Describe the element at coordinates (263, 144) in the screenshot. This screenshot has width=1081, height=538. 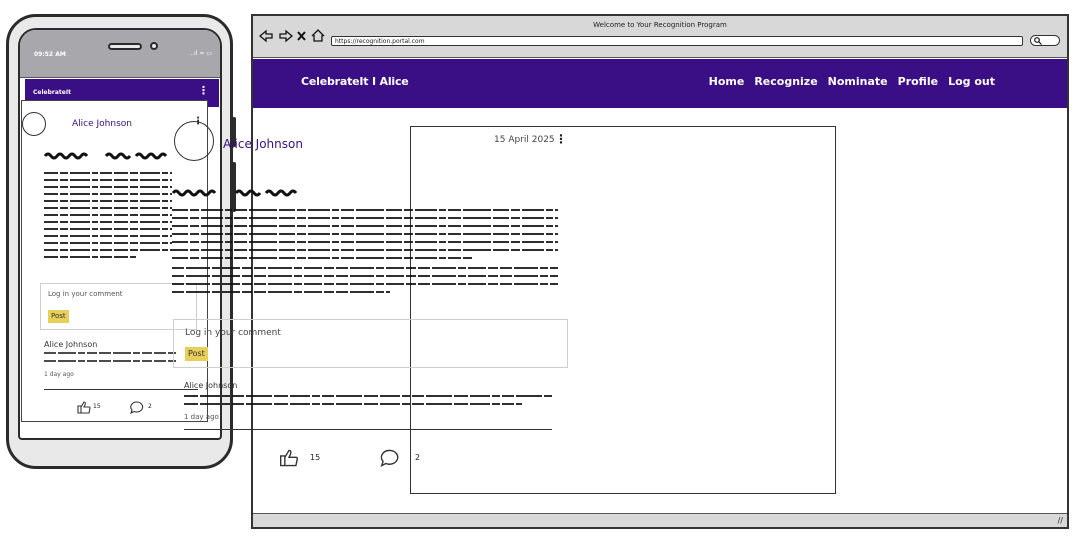
I see `desktop-post-author: Alice Johnson` at that location.